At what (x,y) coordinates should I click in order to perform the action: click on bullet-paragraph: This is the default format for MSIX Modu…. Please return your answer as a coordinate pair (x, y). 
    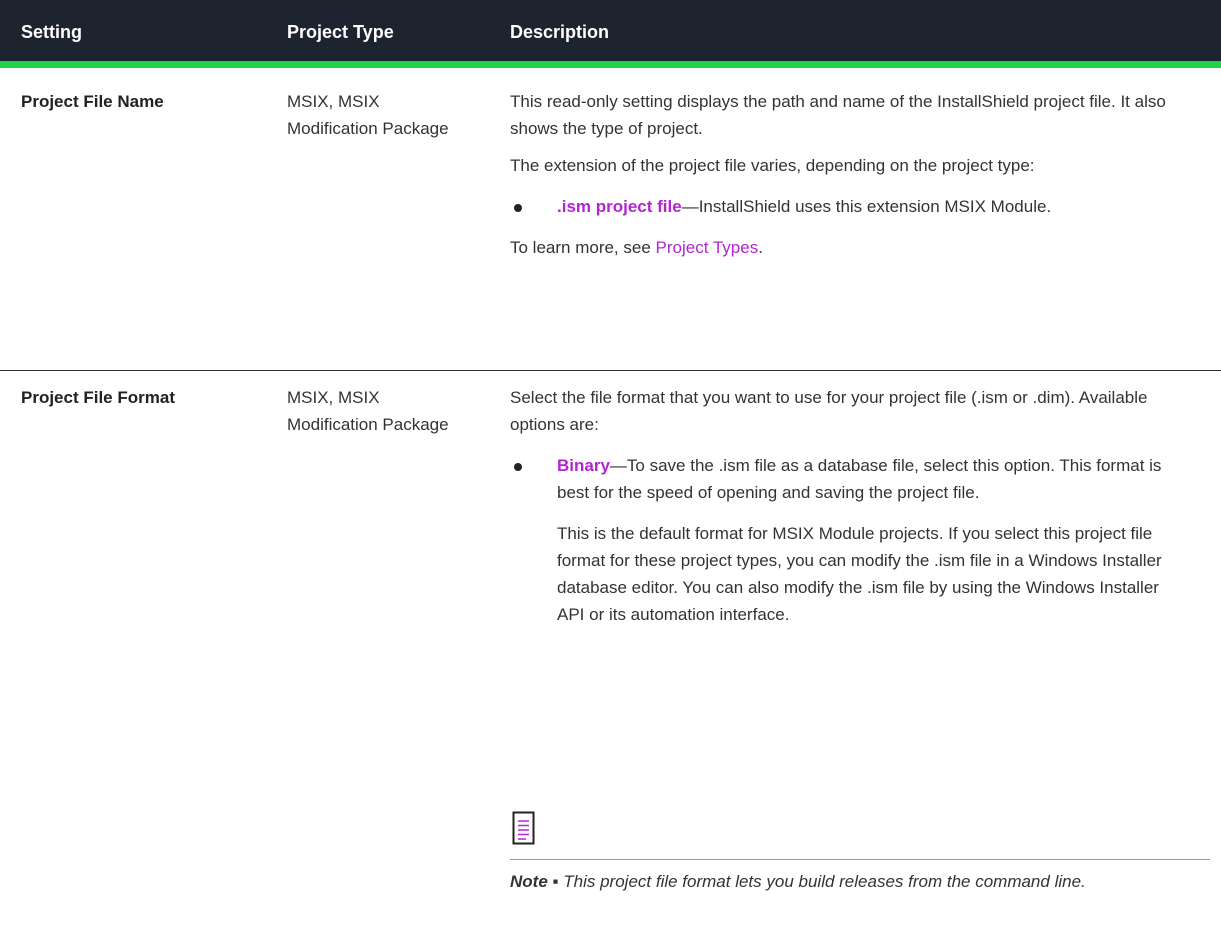
    Looking at the image, I should click on (859, 574).